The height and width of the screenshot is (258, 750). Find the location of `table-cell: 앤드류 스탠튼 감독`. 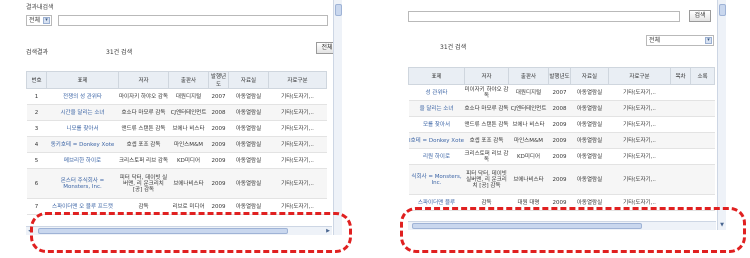

table-cell: 앤드류 스탠튼 감독 is located at coordinates (486, 124).